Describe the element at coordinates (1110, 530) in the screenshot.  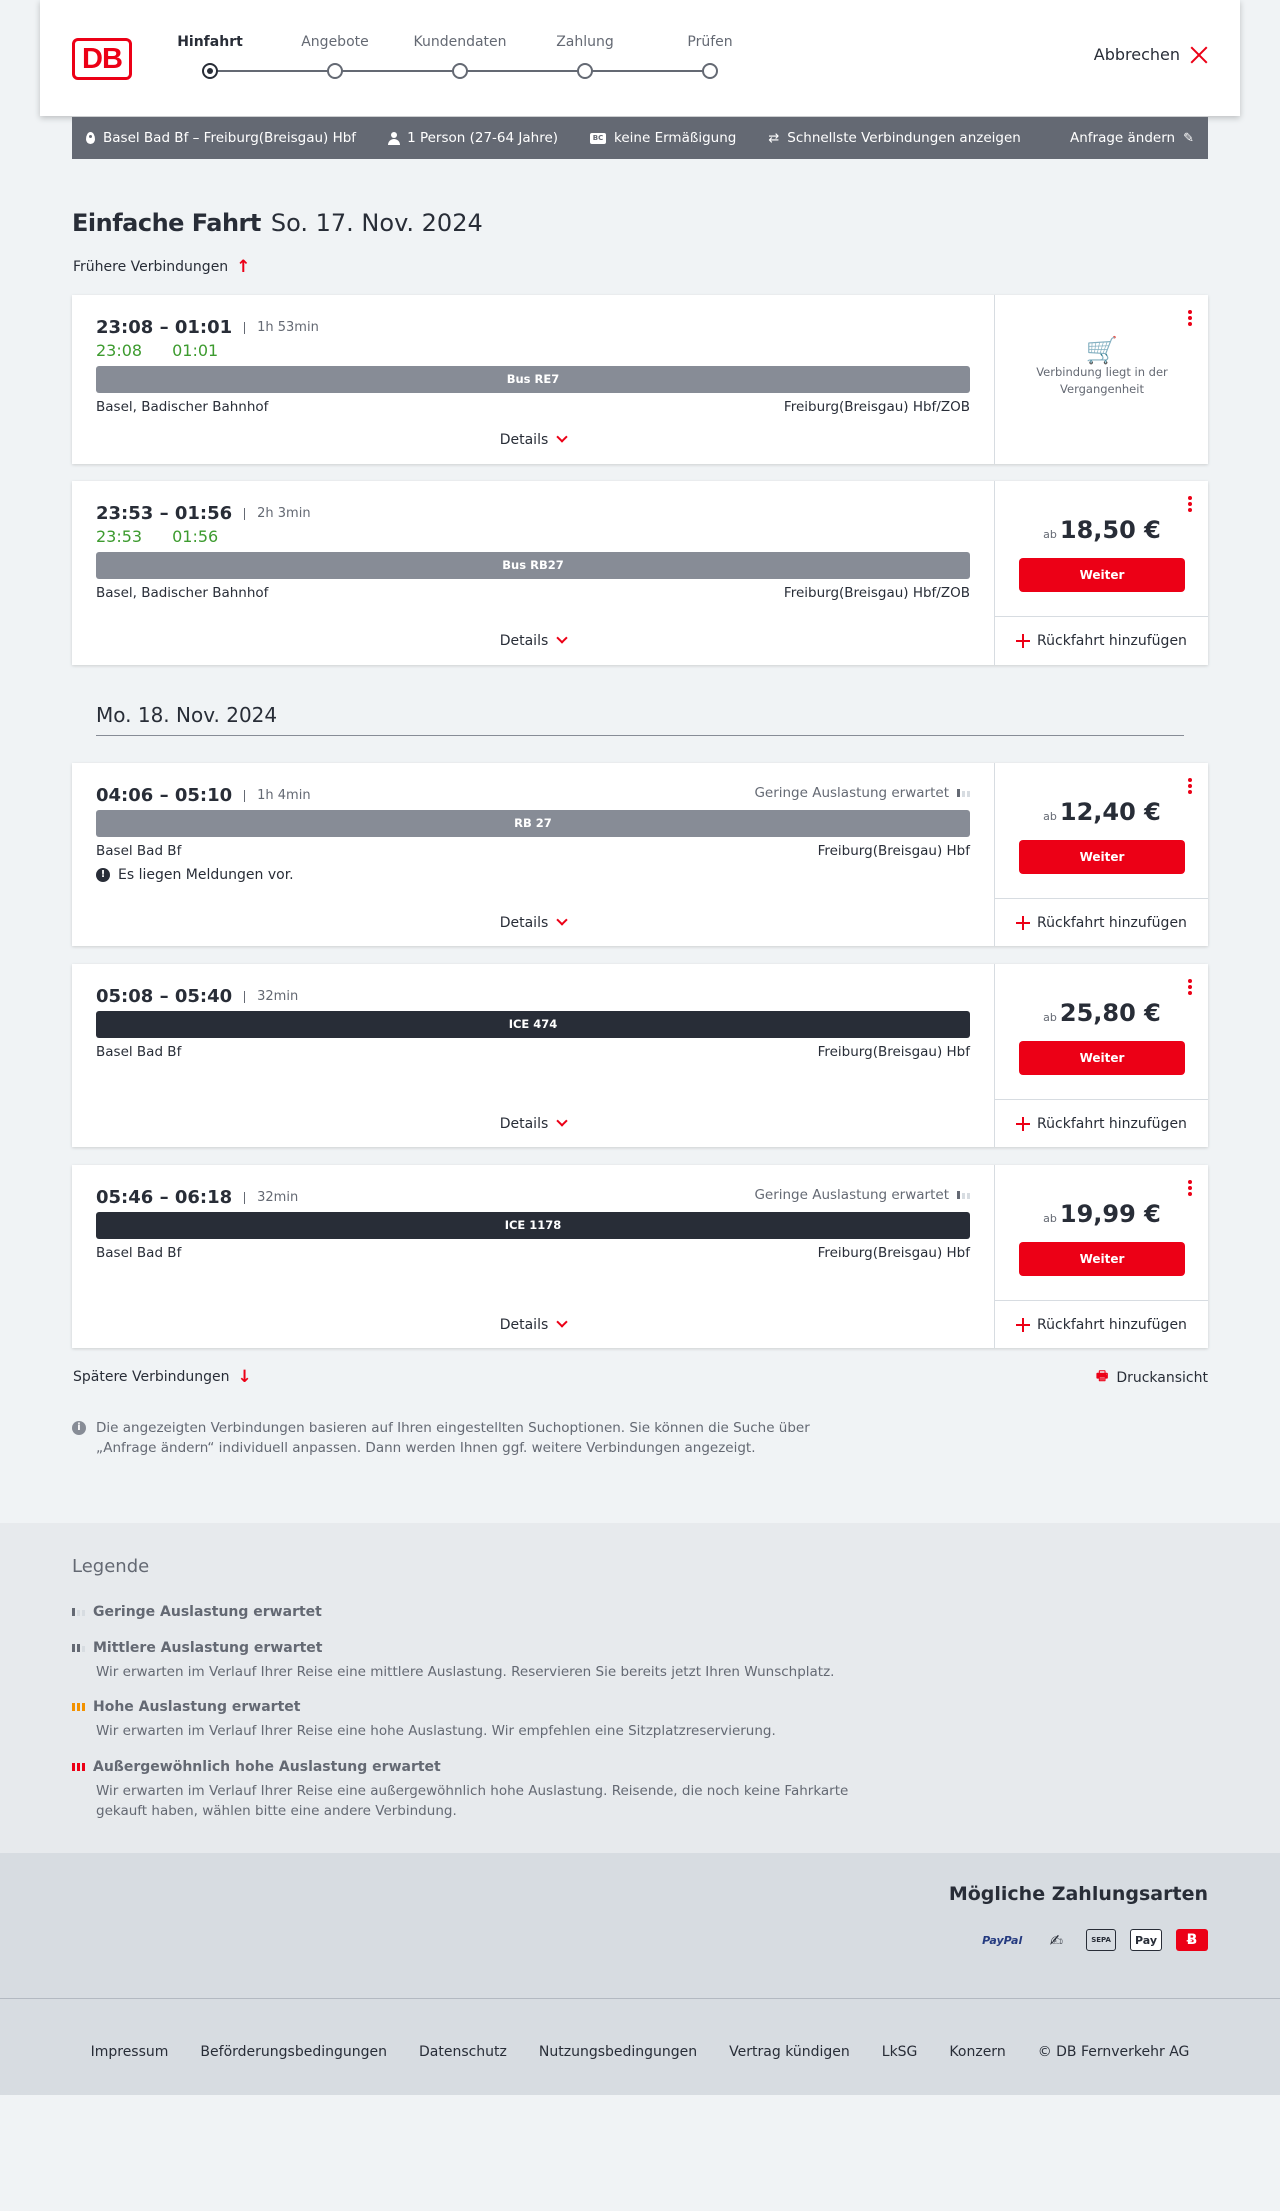
I see `price-value: 18,50 €` at that location.